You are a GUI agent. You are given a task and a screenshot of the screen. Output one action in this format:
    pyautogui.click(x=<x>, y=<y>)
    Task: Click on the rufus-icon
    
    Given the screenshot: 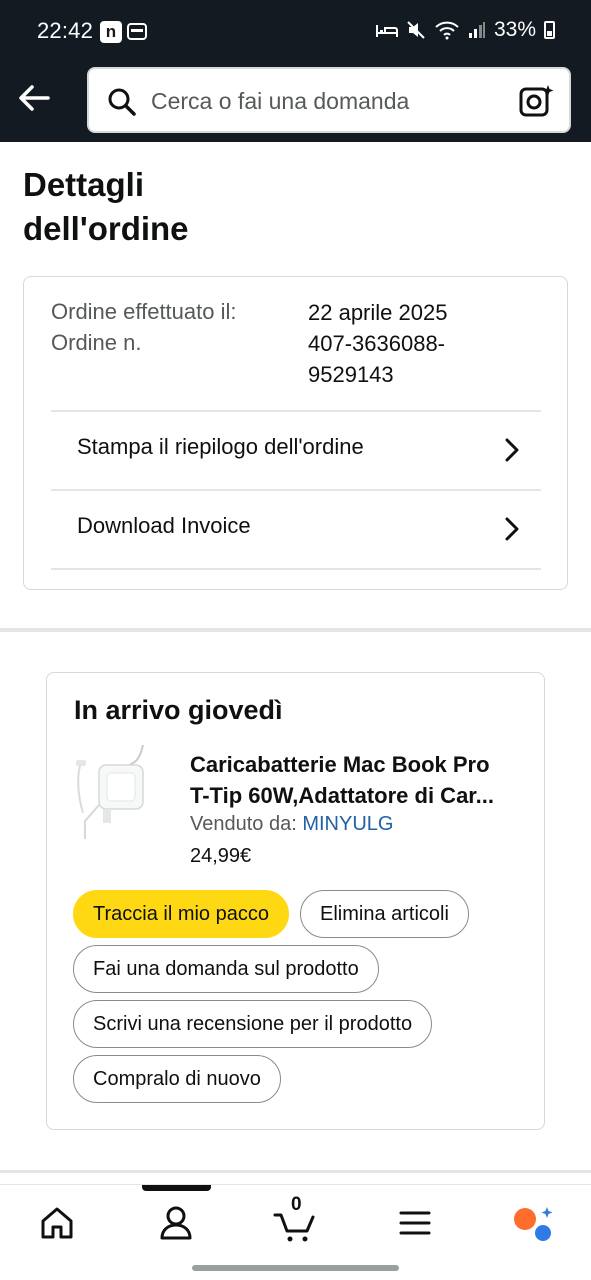 What is the action you would take?
    pyautogui.click(x=533, y=1224)
    